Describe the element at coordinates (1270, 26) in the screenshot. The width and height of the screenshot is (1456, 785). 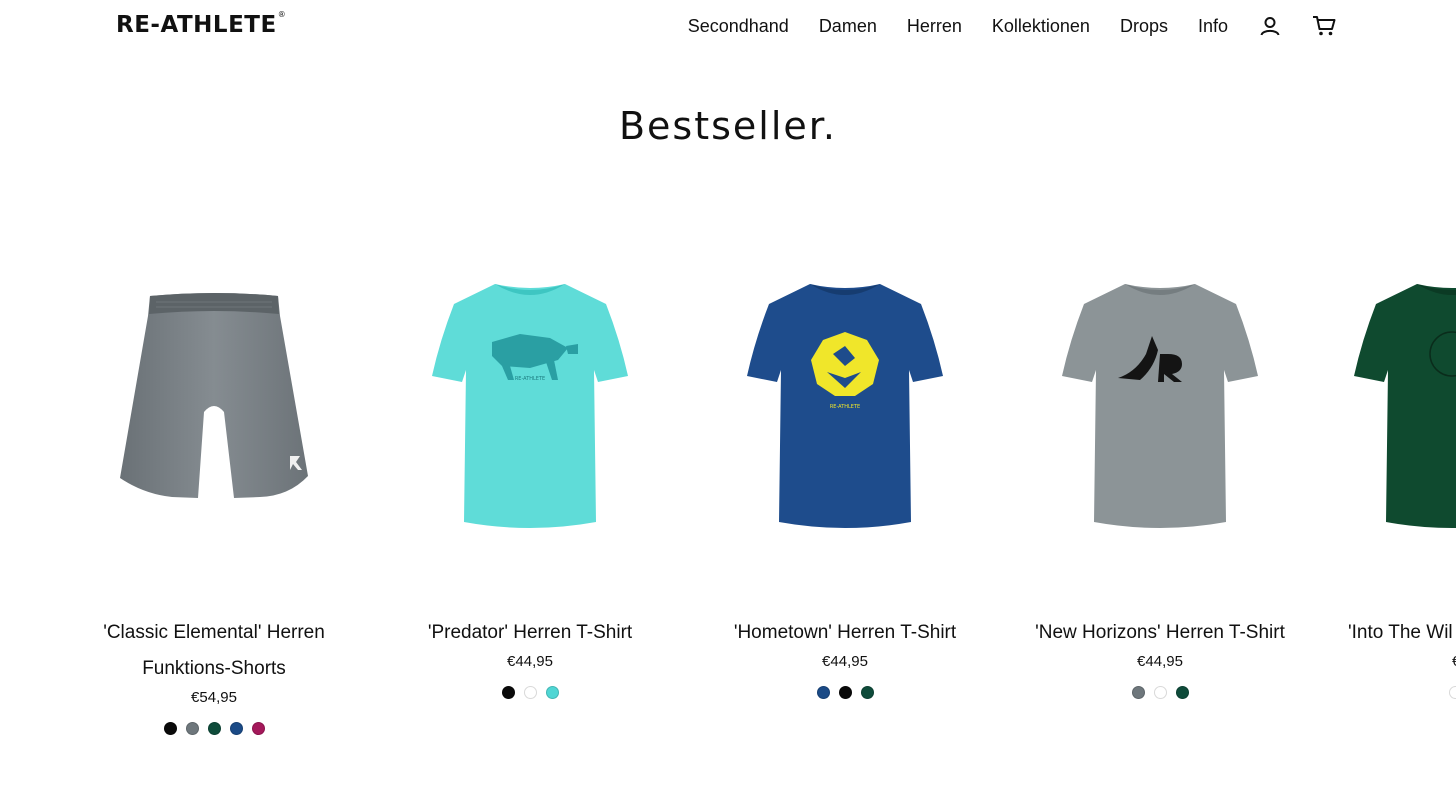
I see `account-icon` at that location.